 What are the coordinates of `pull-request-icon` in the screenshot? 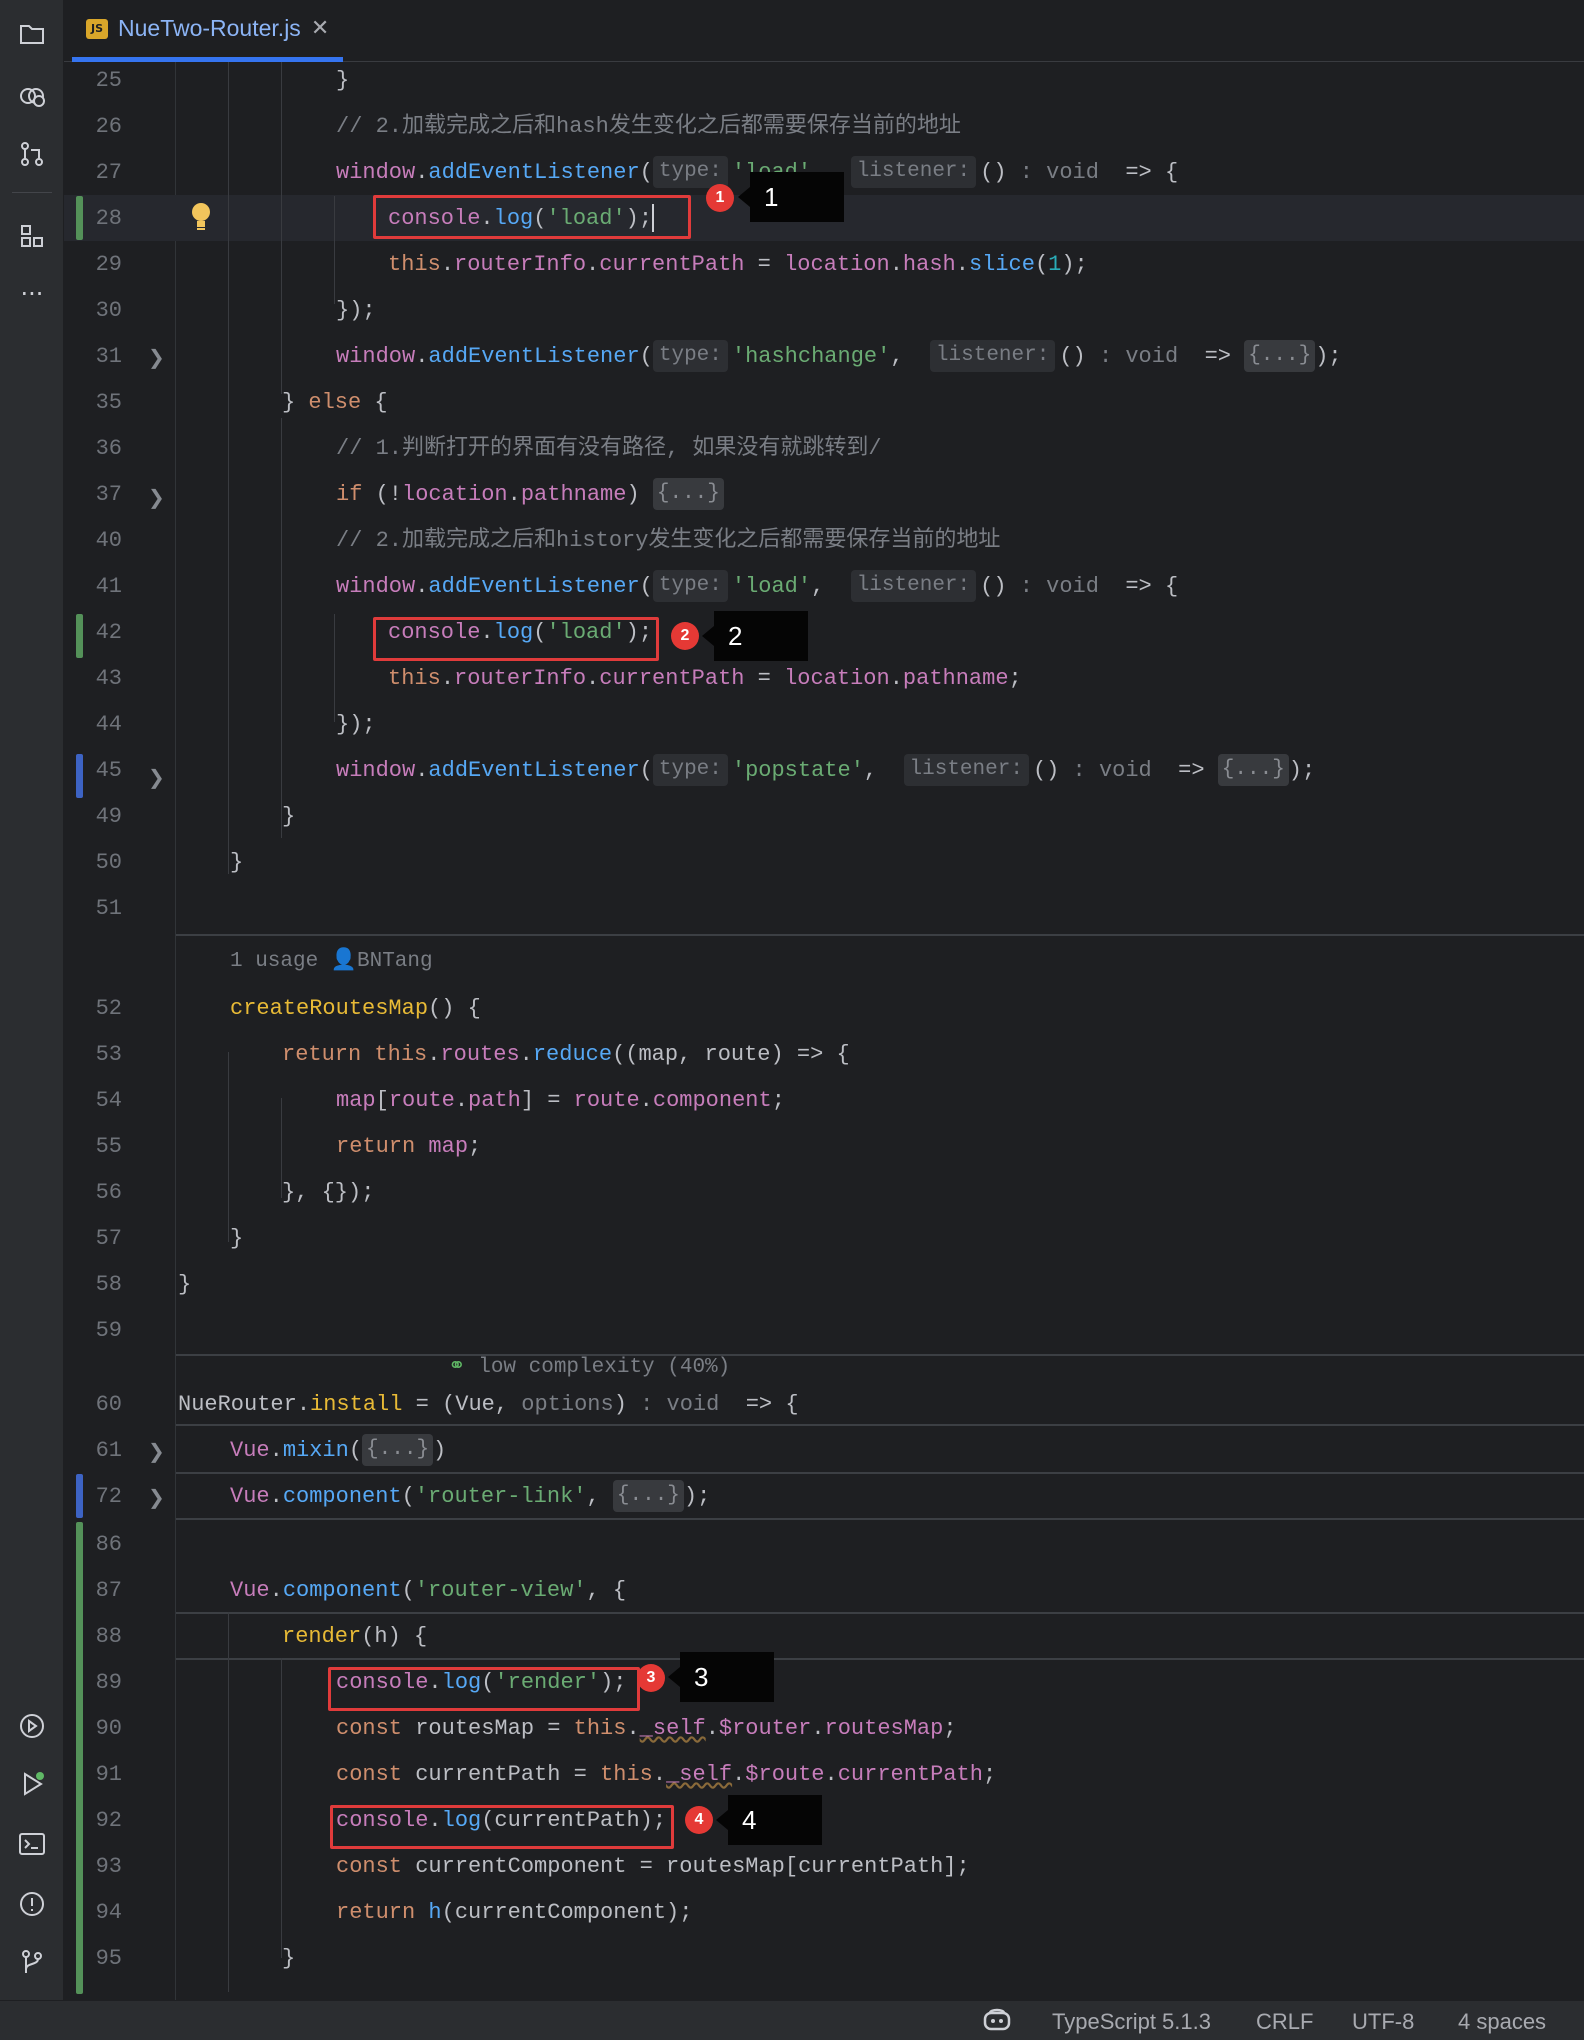 It's located at (32, 154).